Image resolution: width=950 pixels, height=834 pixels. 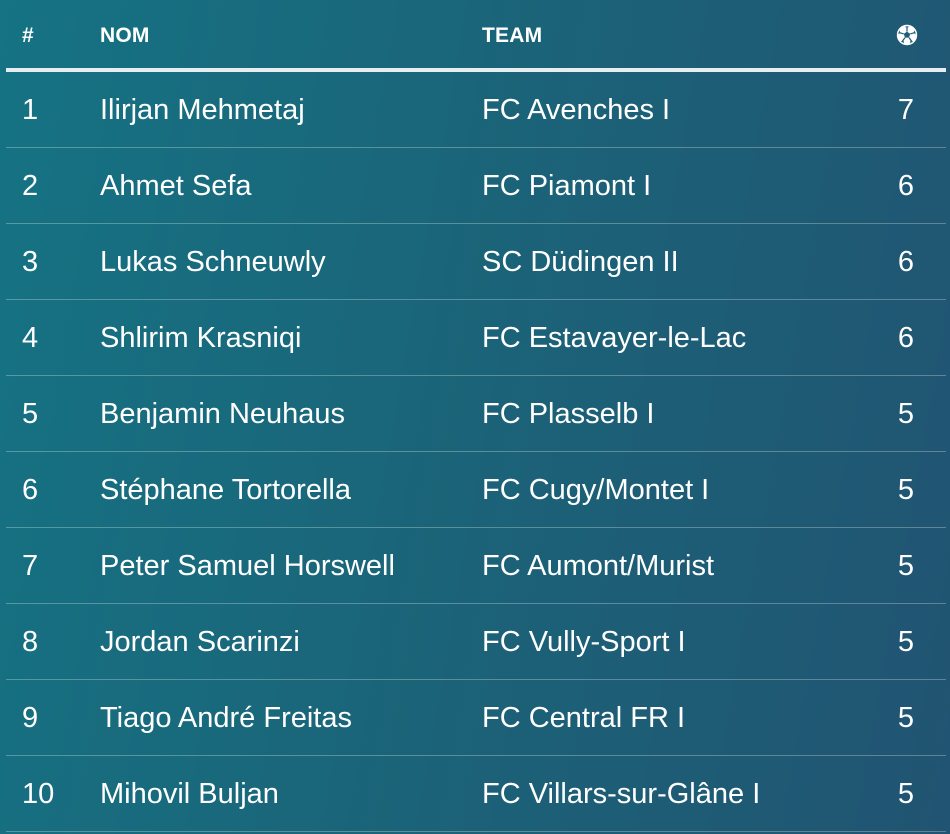 I want to click on rank-cell: 8, so click(x=30, y=642).